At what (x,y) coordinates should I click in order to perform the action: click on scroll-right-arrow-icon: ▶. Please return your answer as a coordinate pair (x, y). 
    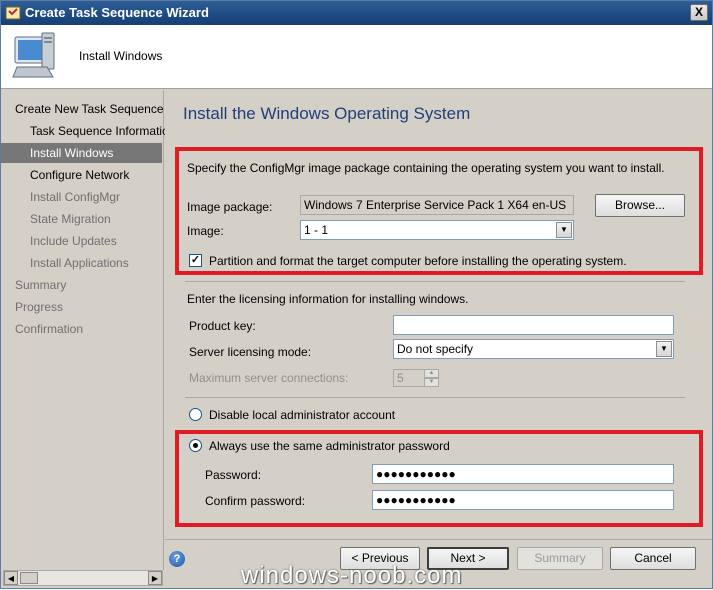
    Looking at the image, I should click on (155, 578).